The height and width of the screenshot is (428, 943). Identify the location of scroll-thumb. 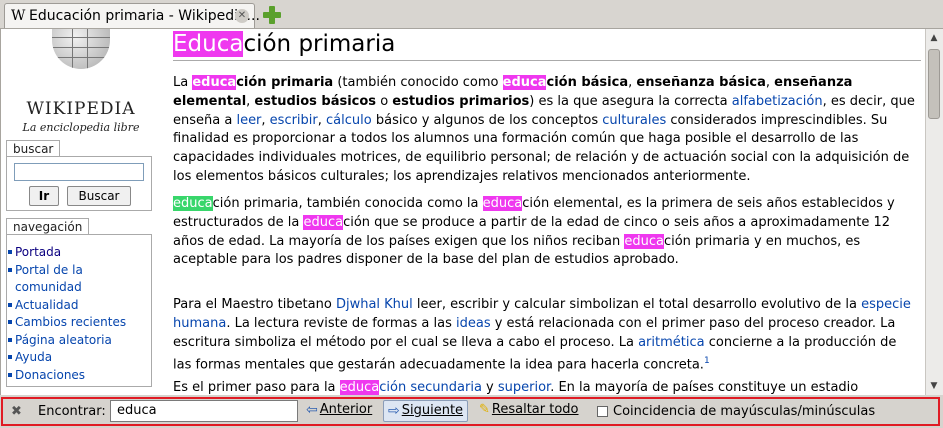
(934, 84).